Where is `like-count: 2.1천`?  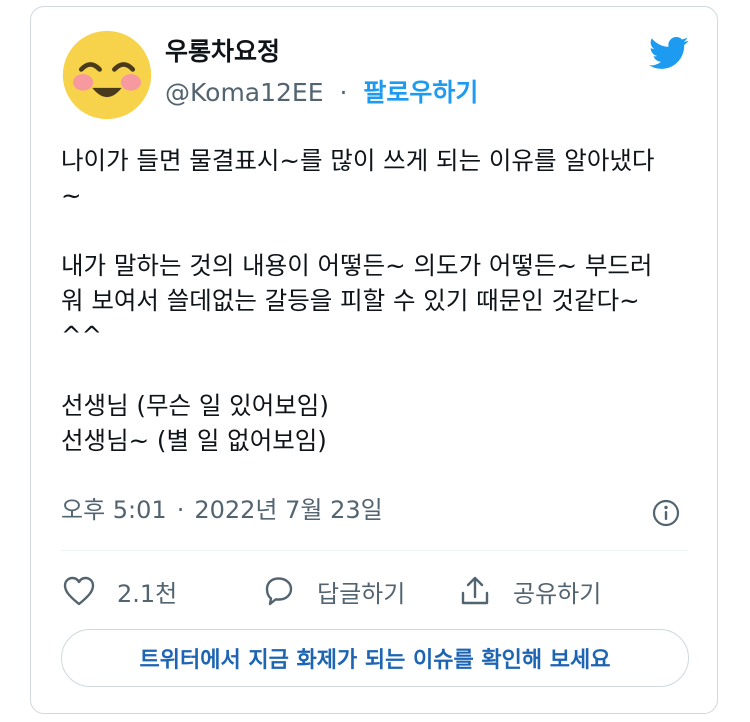
like-count: 2.1천 is located at coordinates (147, 593).